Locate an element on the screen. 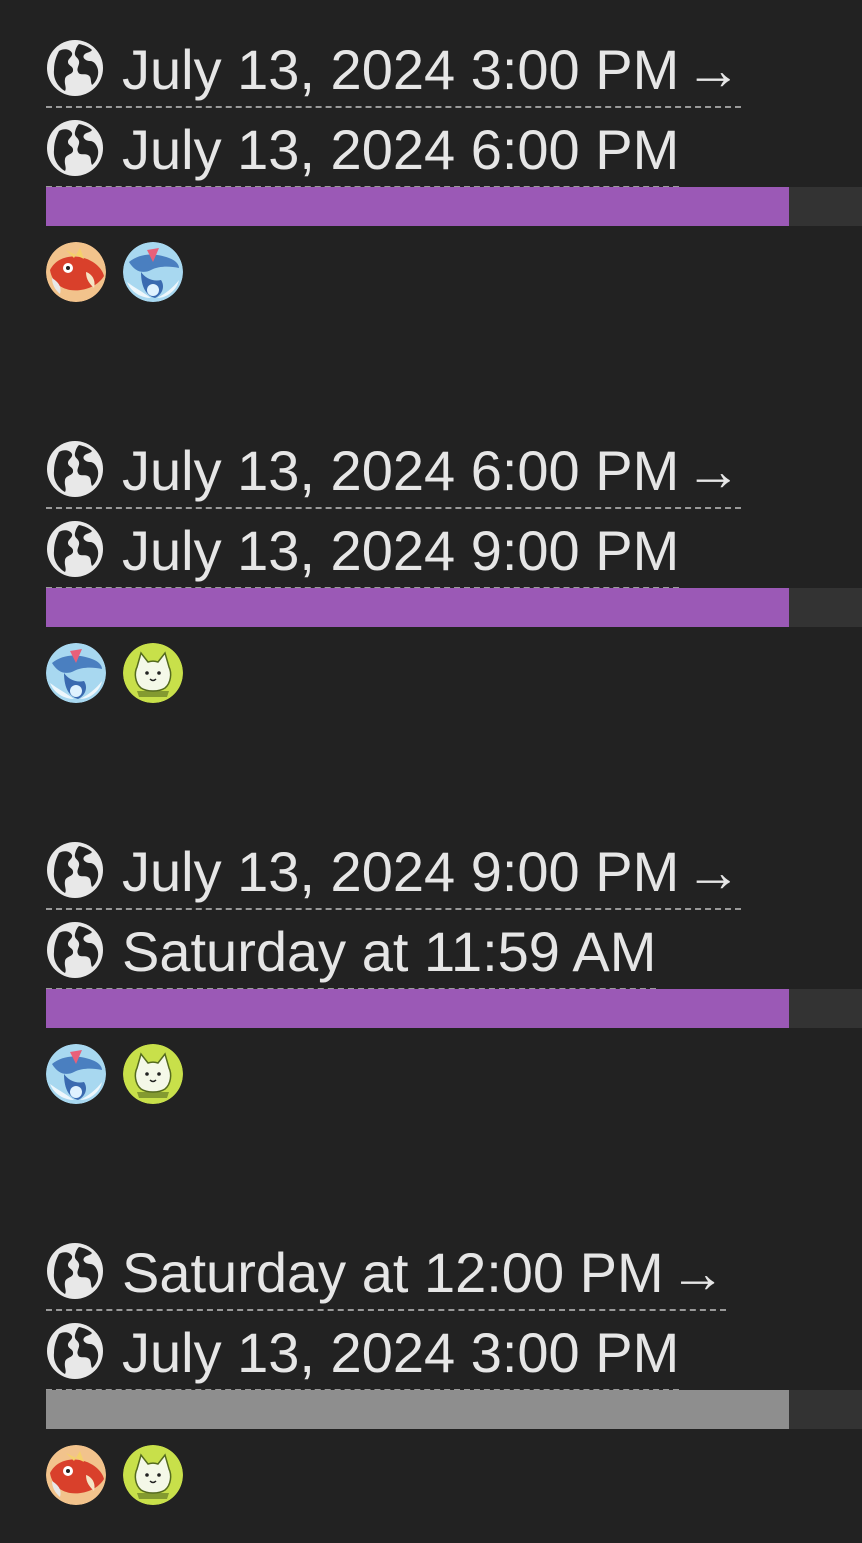 Image resolution: width=862 pixels, height=1543 pixels. event-start-time: July 13, 2024 9:00 PM → is located at coordinates (394, 875).